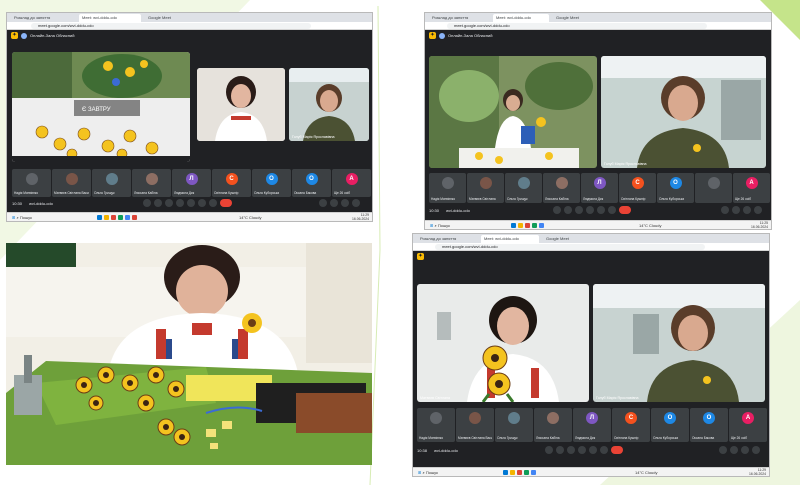  I want to click on account-avatar, so click(24, 36).